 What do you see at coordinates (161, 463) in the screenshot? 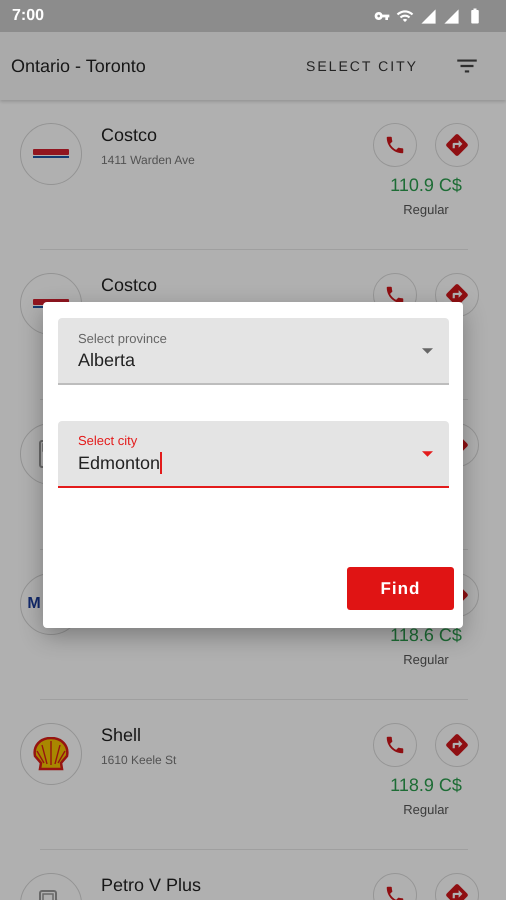
I see `text-cursor` at bounding box center [161, 463].